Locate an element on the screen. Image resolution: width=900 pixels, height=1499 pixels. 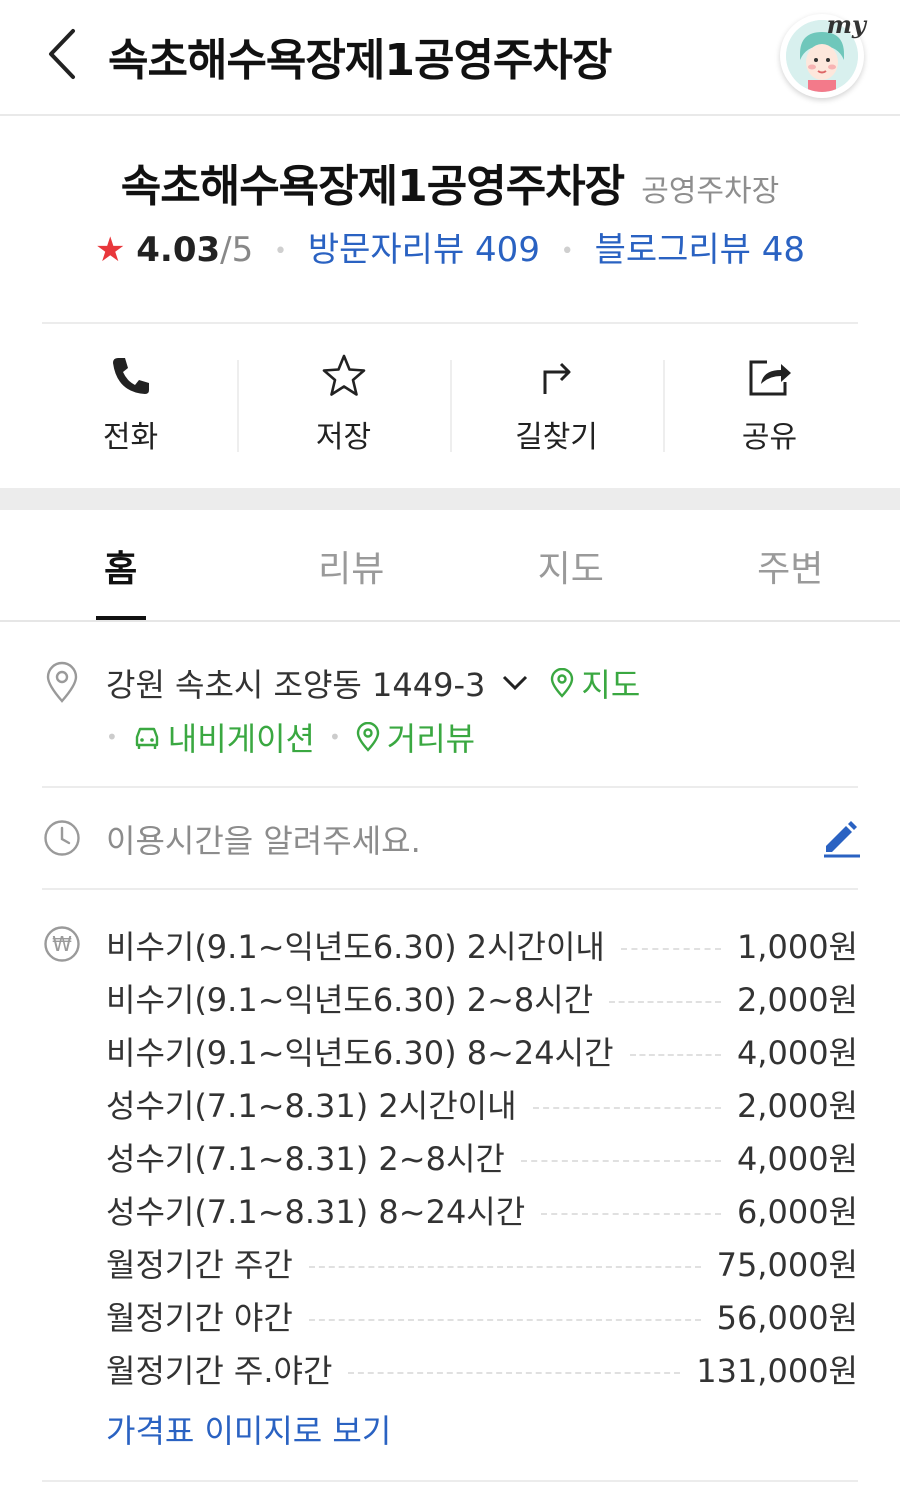
share-icon is located at coordinates (770, 376).